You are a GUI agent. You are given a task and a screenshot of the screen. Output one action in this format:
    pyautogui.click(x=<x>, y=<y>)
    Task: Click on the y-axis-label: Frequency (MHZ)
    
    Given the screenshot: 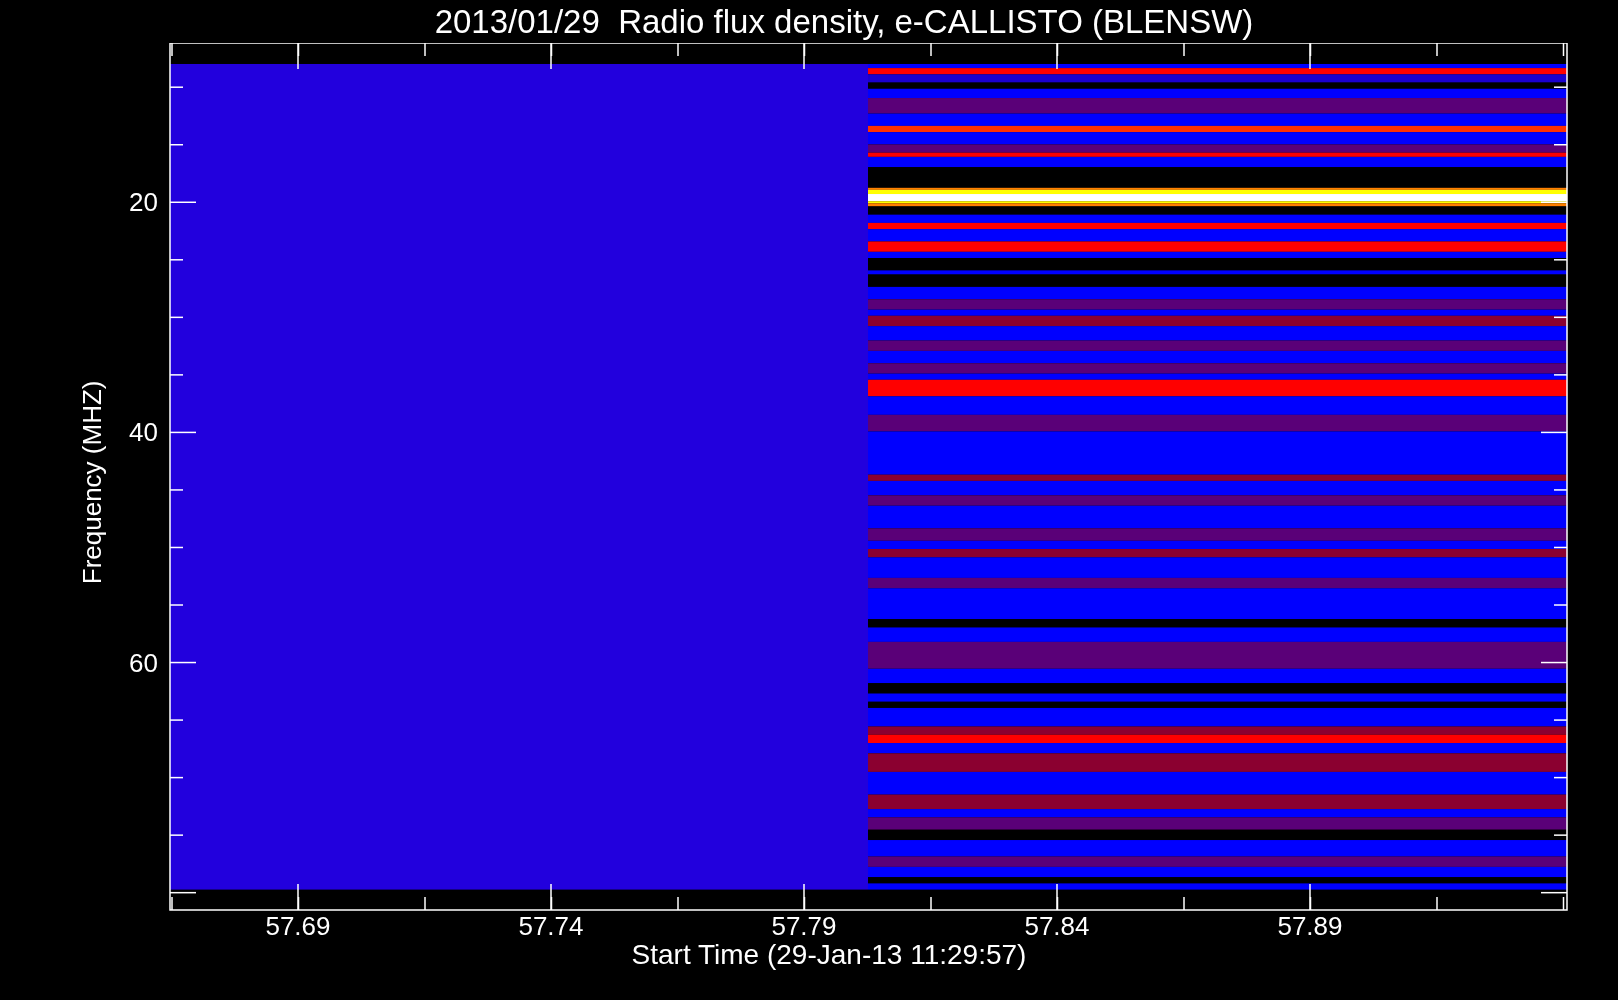 What is the action you would take?
    pyautogui.click(x=92, y=482)
    